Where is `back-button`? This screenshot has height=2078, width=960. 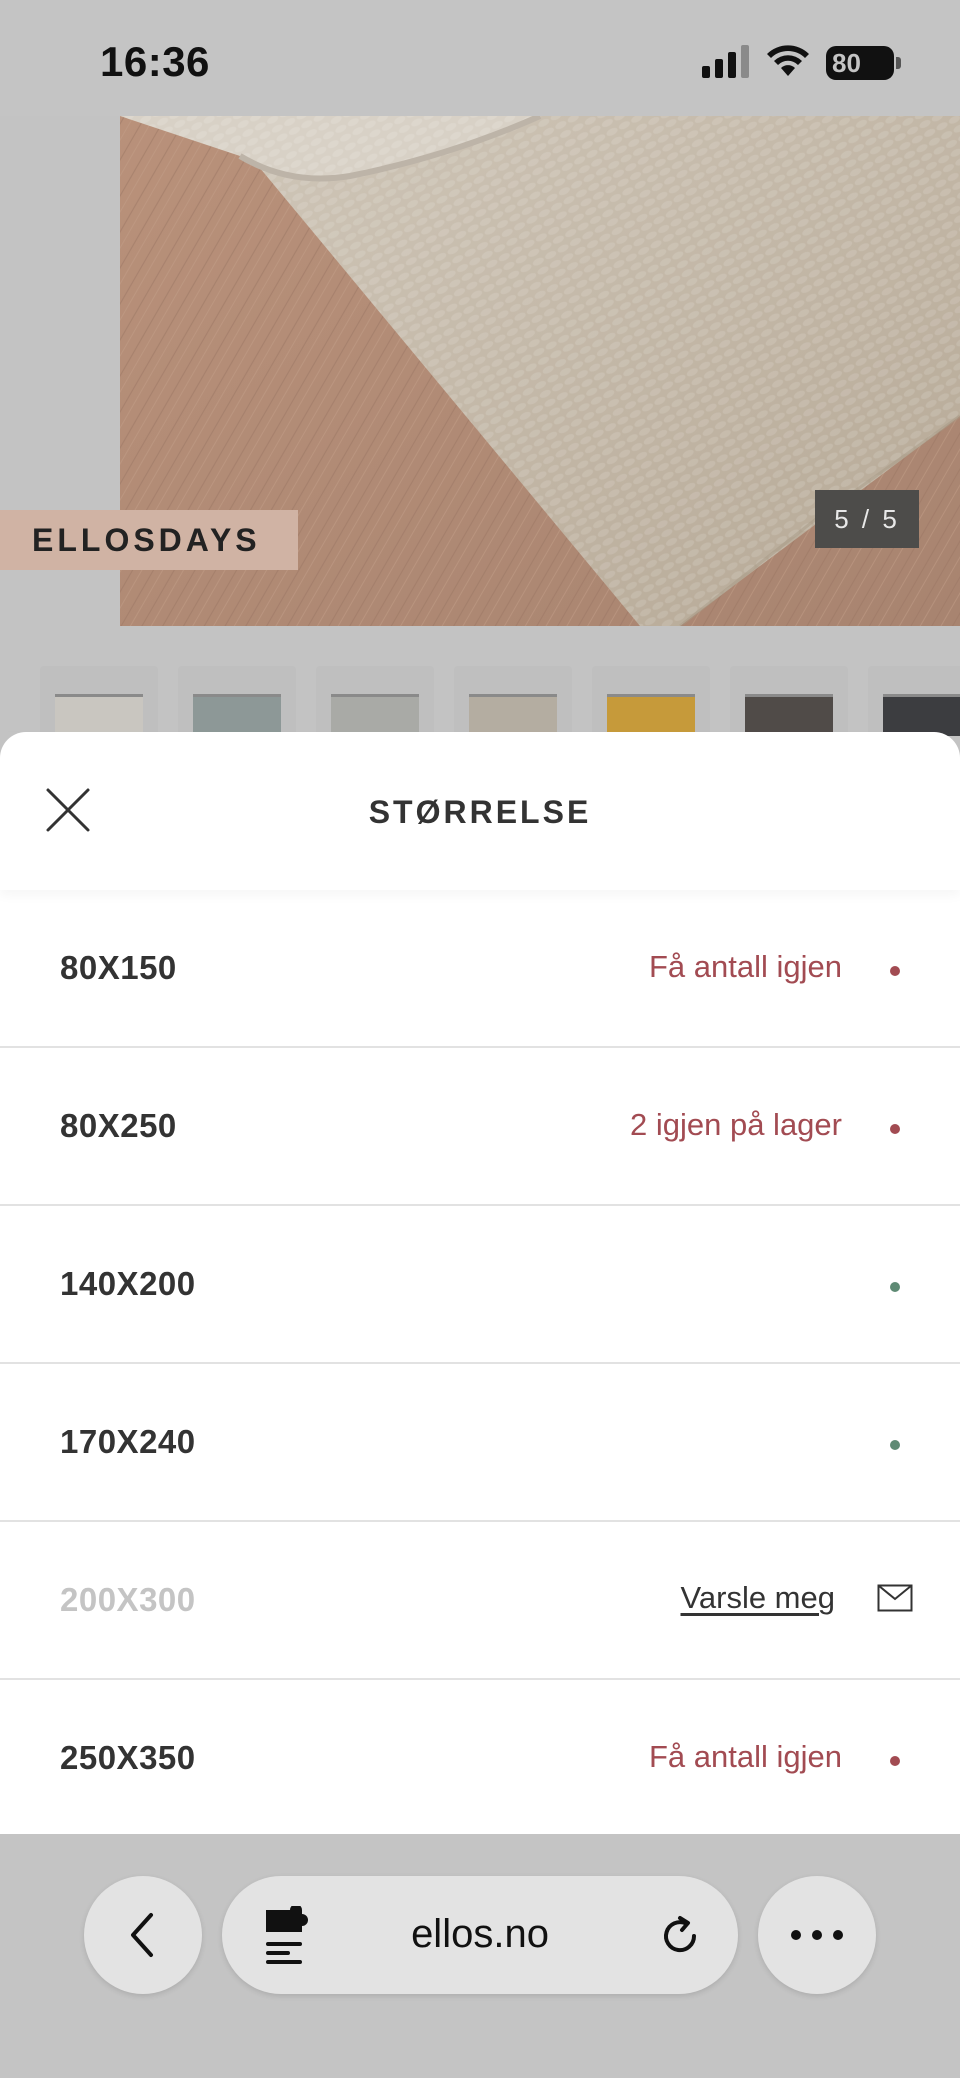
back-button is located at coordinates (143, 1935).